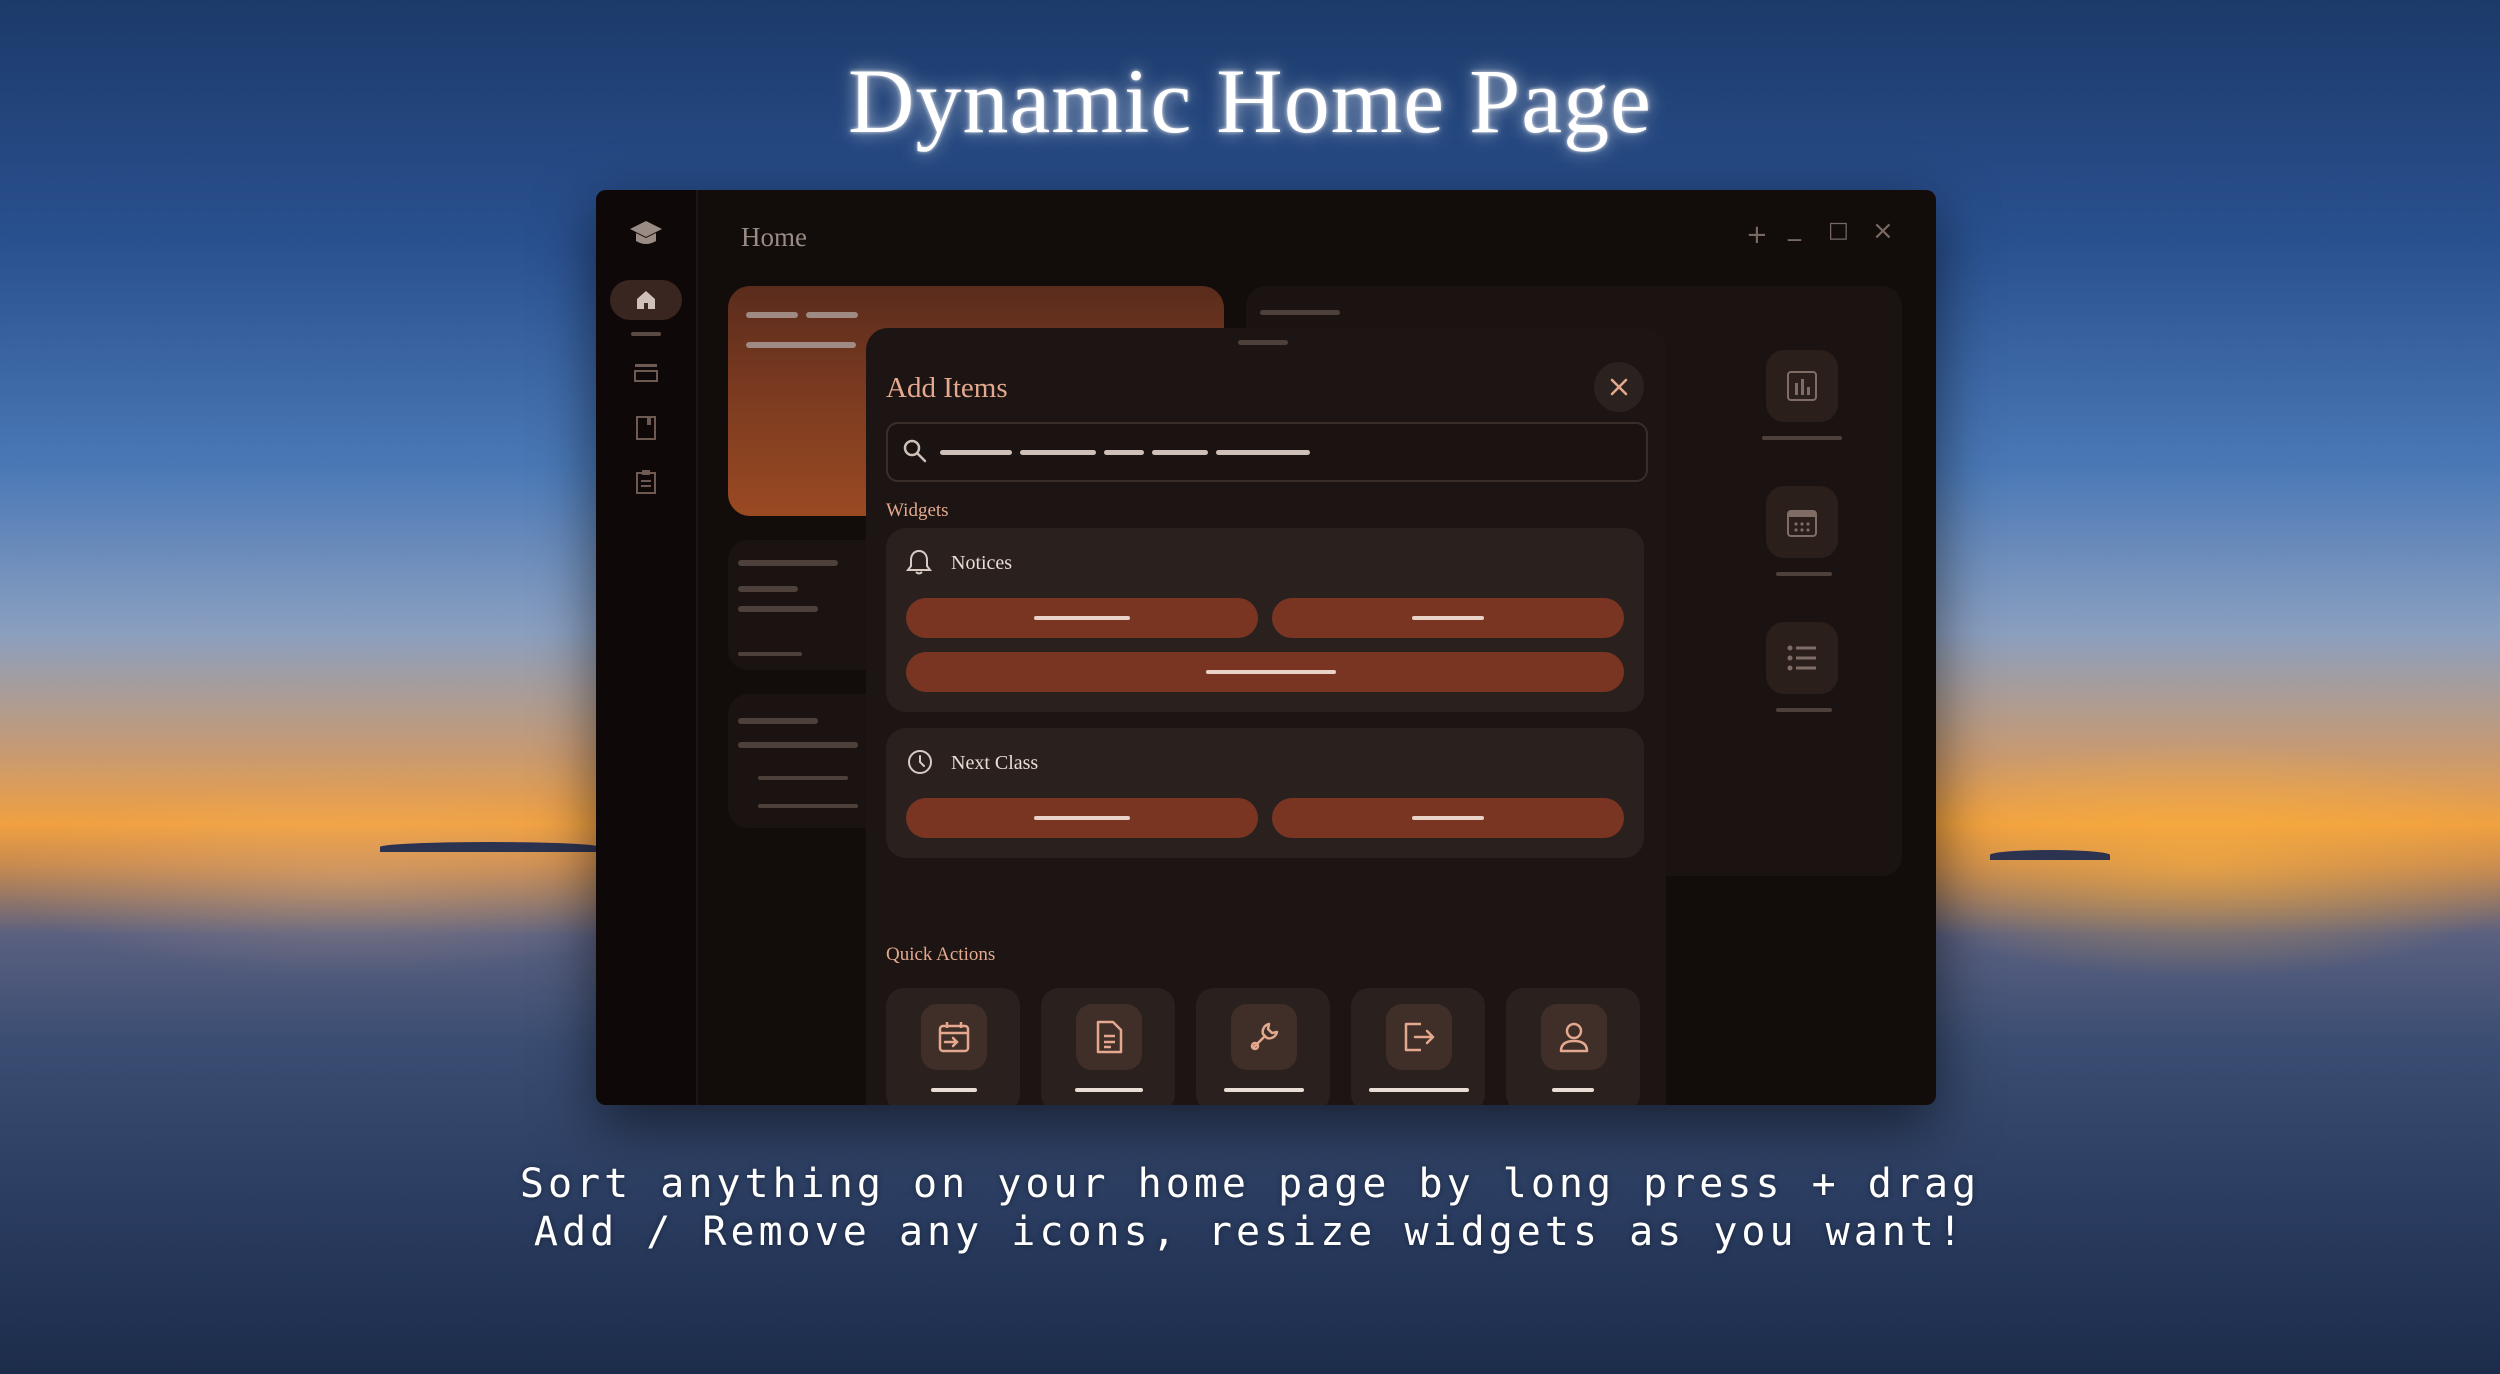  I want to click on quick-action-tools, so click(1263, 1046).